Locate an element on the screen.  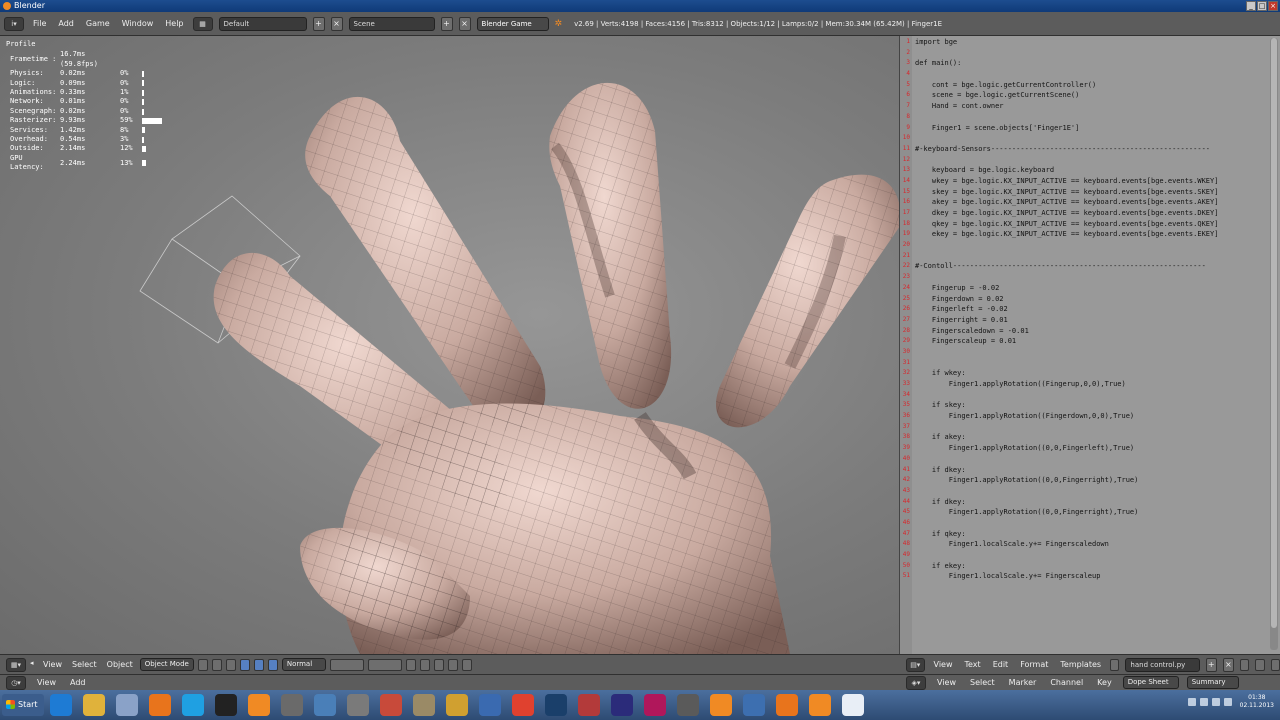
code-line: 20 is located at coordinates (1084, 245).